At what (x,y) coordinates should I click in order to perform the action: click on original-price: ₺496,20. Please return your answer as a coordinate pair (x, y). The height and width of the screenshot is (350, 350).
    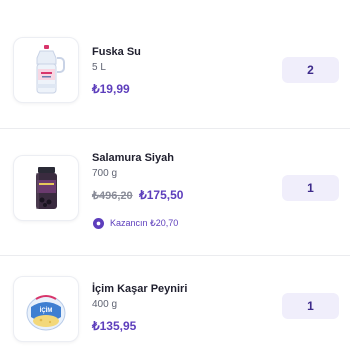
    Looking at the image, I should click on (112, 196).